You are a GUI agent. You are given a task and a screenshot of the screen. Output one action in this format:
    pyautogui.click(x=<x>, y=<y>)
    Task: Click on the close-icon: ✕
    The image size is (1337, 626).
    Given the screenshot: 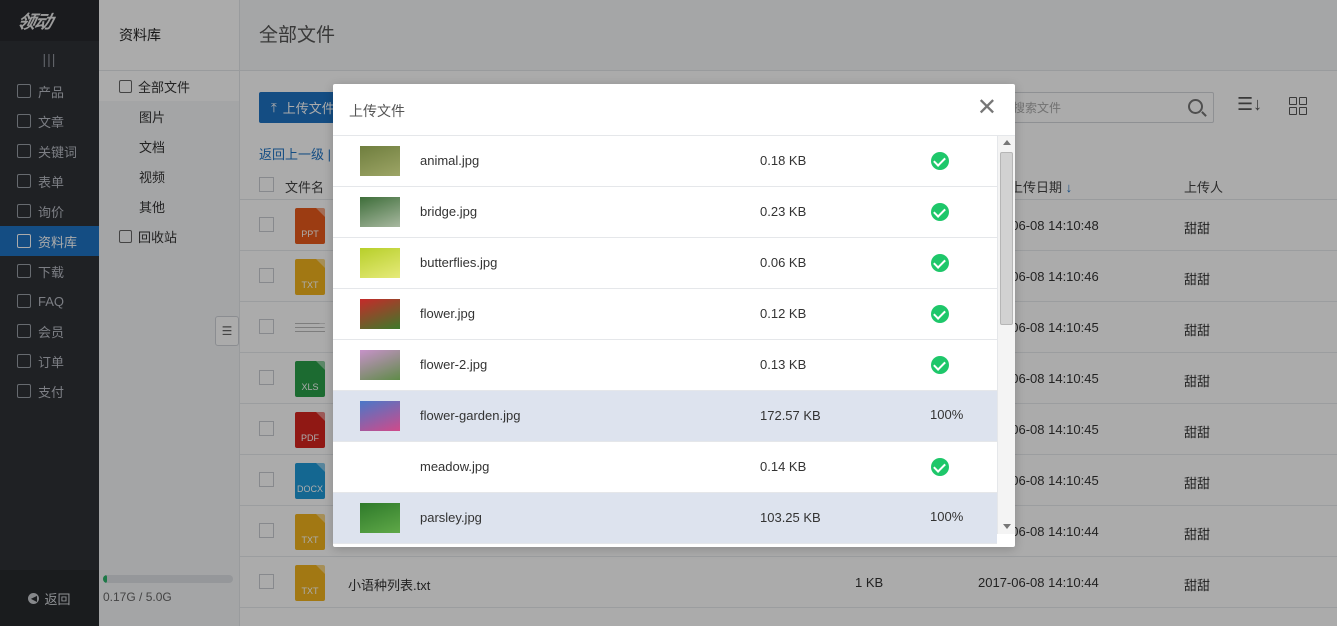 What is the action you would take?
    pyautogui.click(x=987, y=108)
    